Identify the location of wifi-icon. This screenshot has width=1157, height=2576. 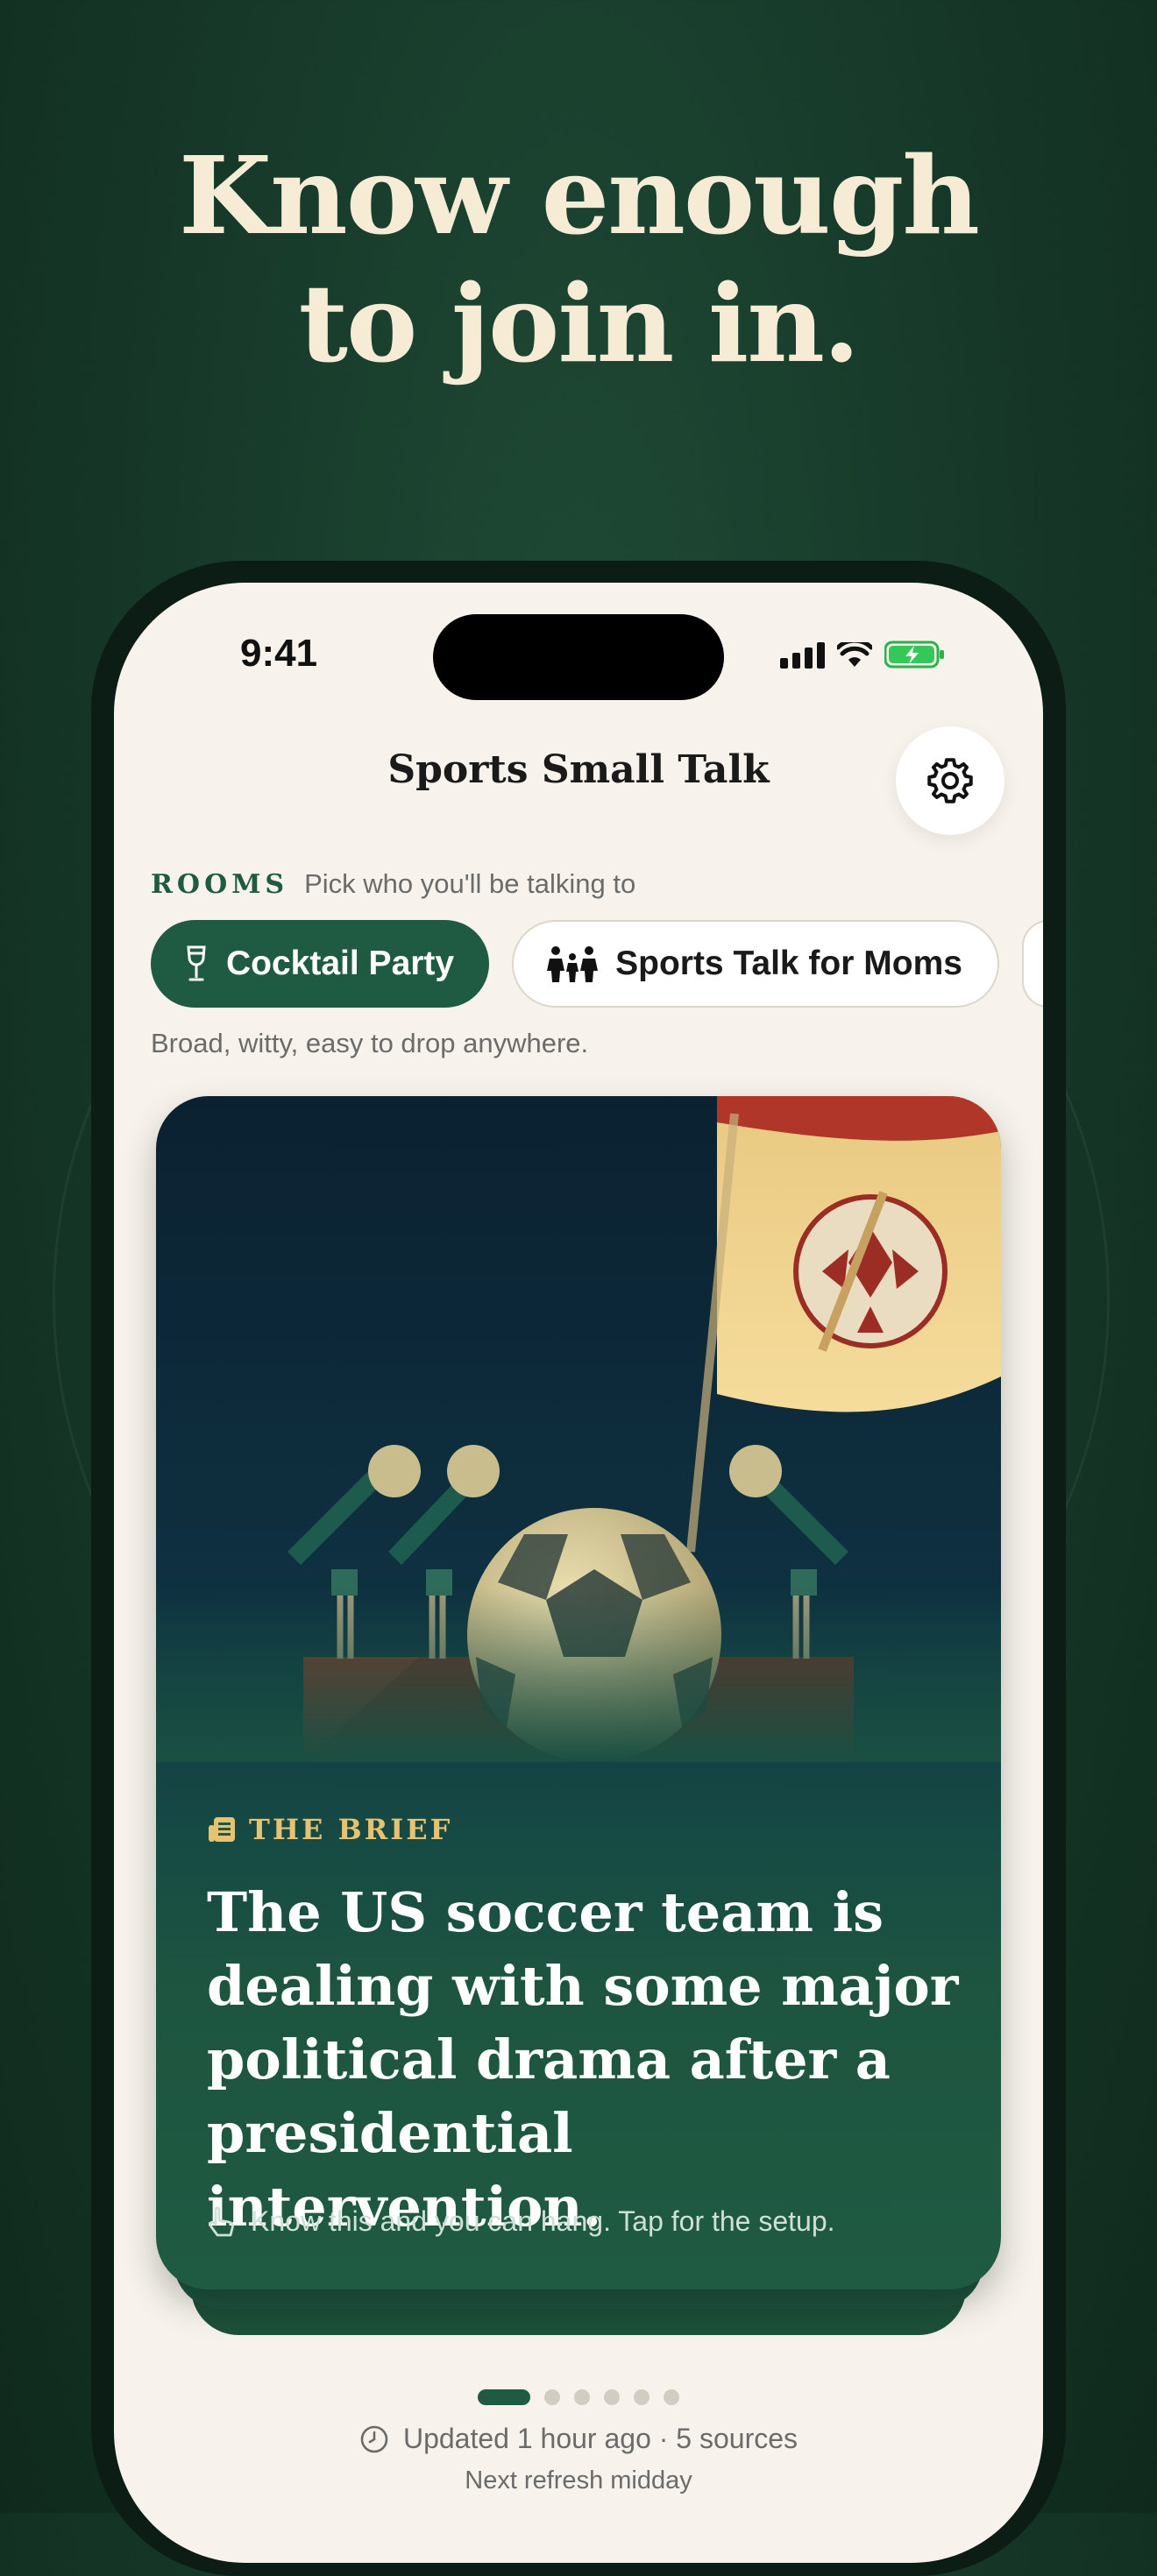
(854, 654).